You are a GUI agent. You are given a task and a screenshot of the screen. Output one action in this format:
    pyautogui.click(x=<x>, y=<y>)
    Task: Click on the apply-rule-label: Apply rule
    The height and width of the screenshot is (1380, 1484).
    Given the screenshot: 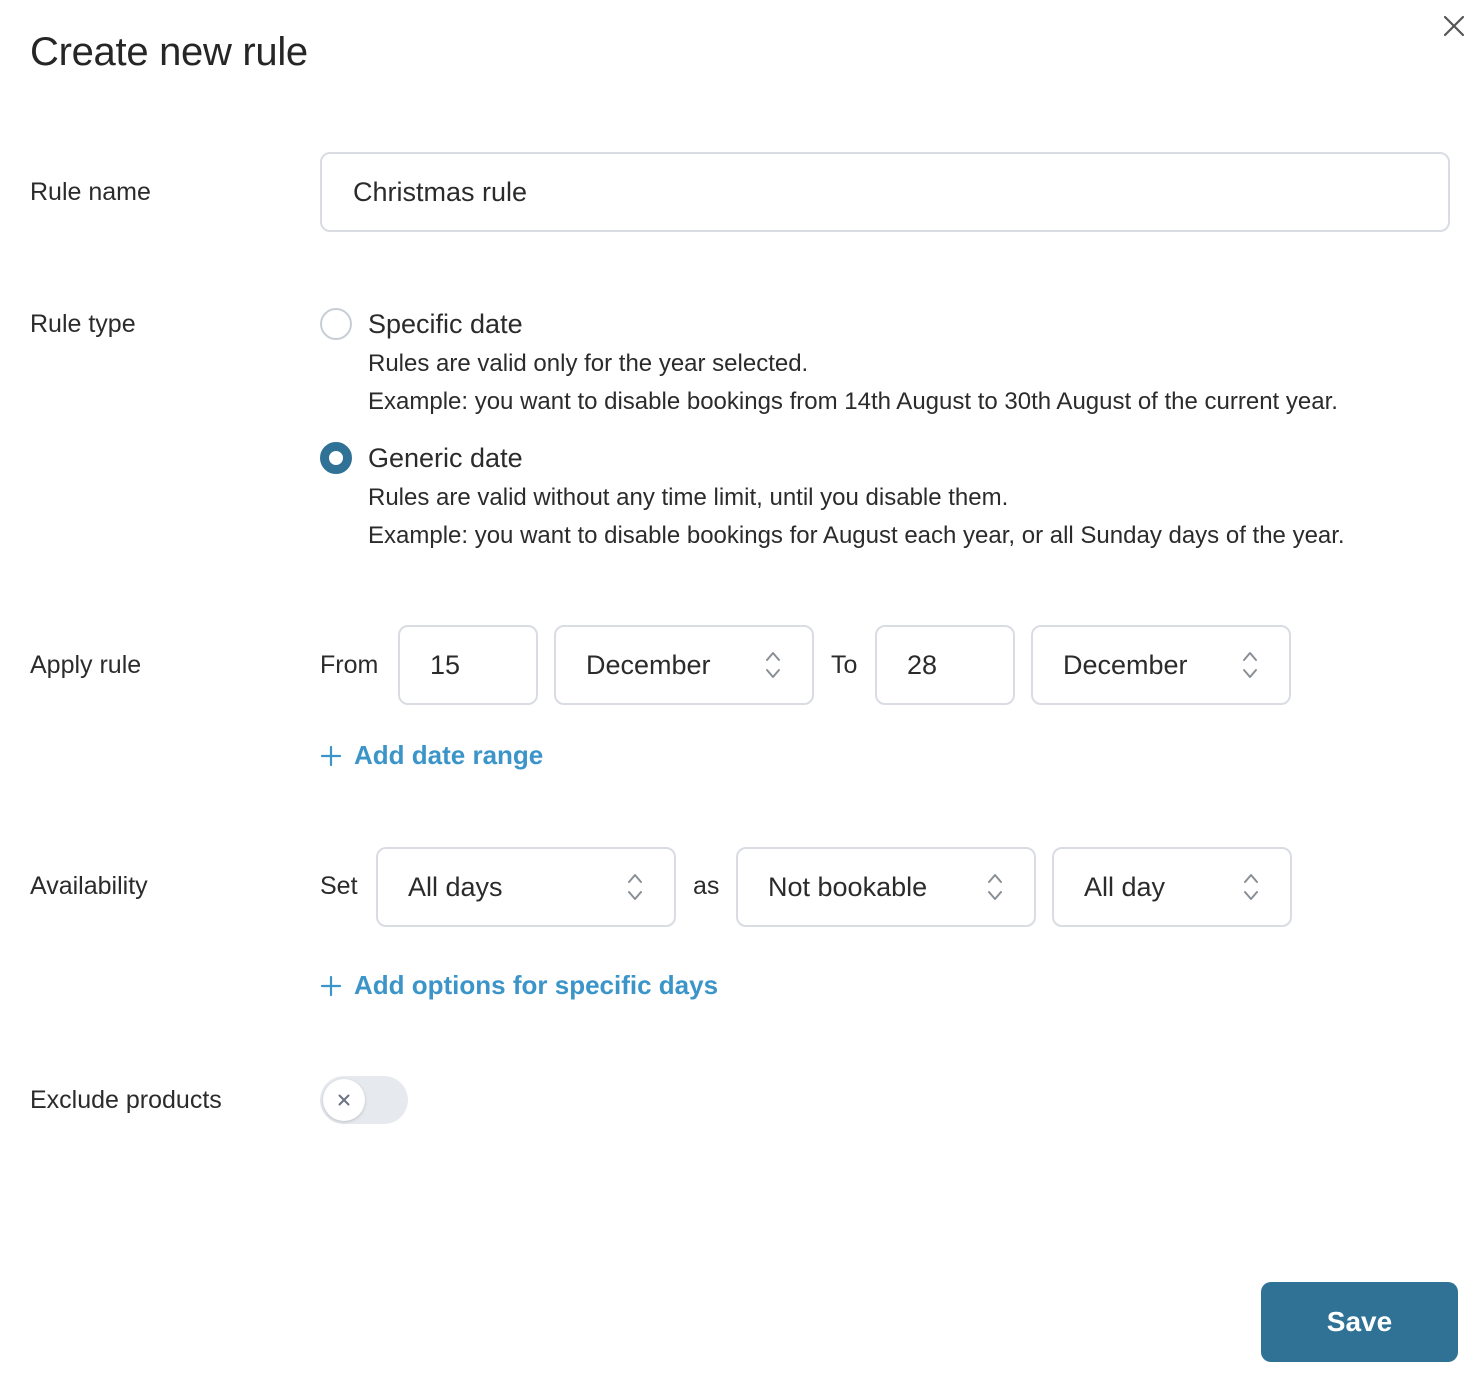 What is the action you would take?
    pyautogui.click(x=86, y=665)
    